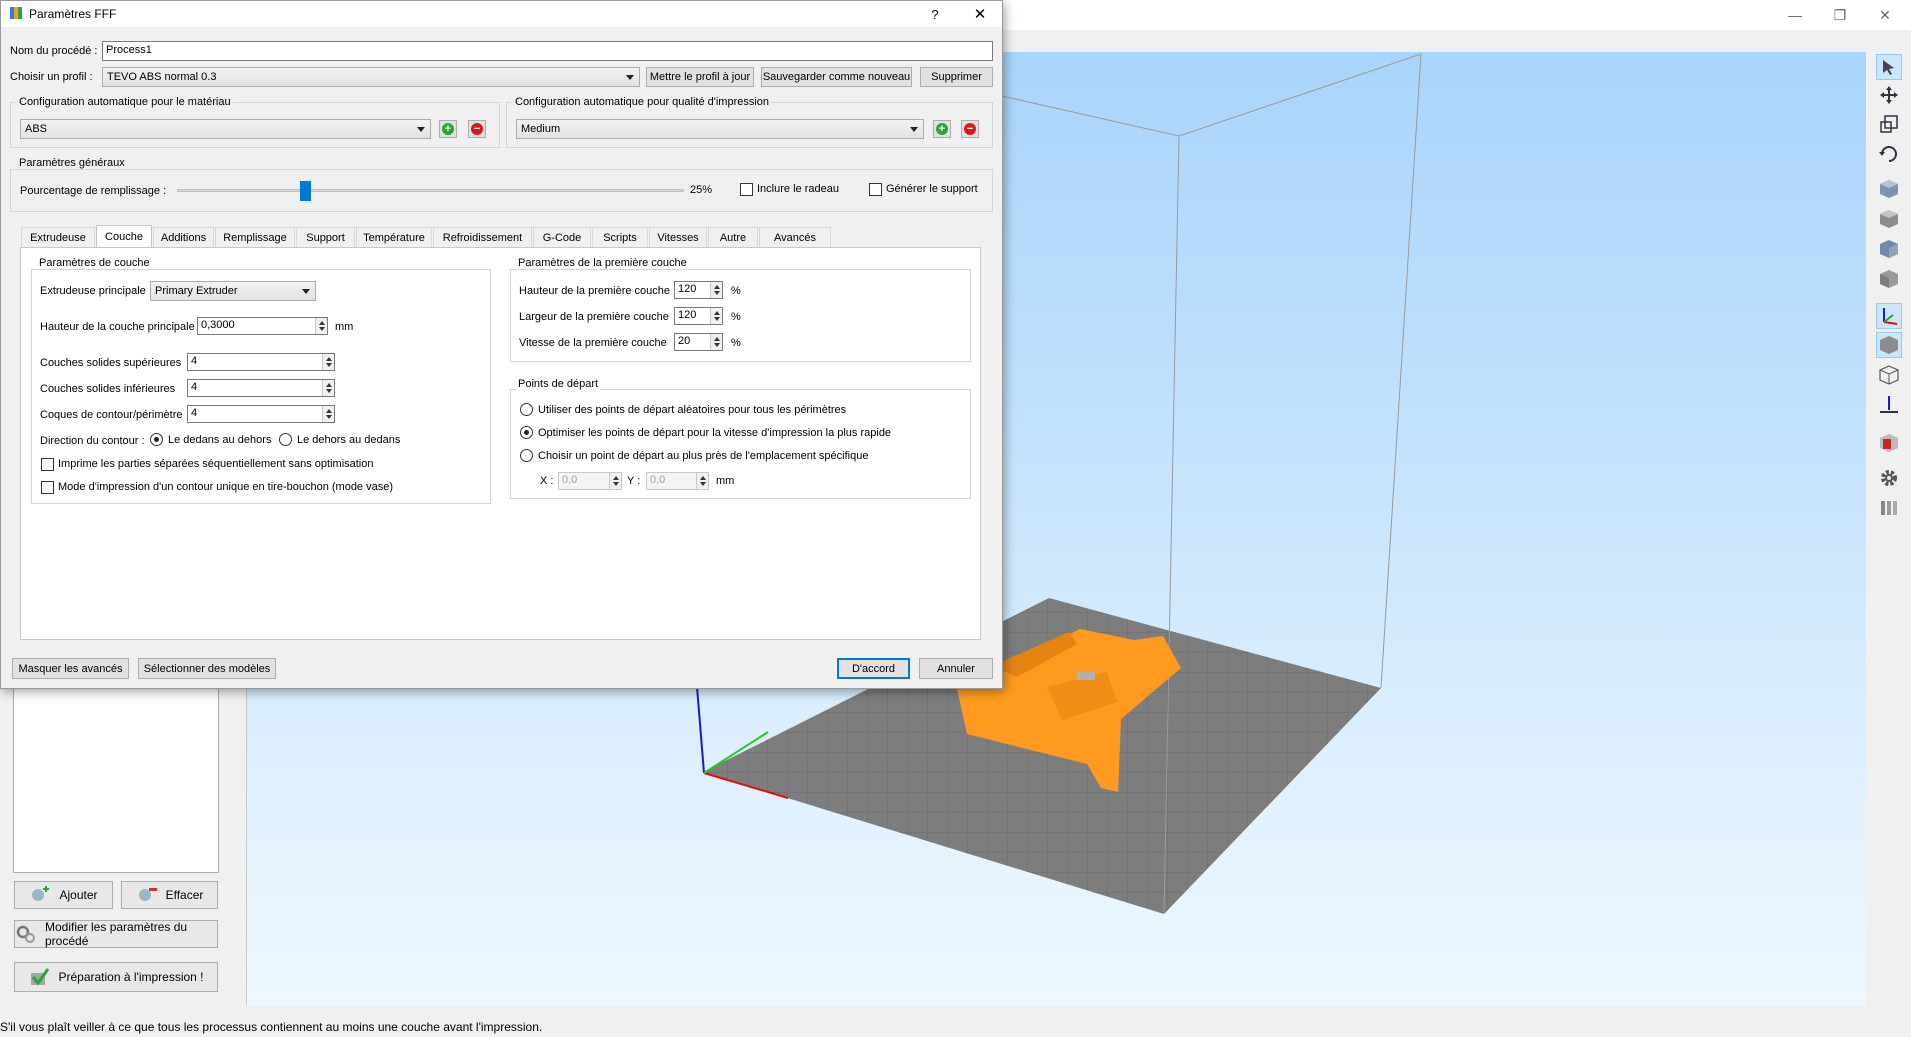  Describe the element at coordinates (590, 481) in the screenshot. I see `x-coord-input: 0,0` at that location.